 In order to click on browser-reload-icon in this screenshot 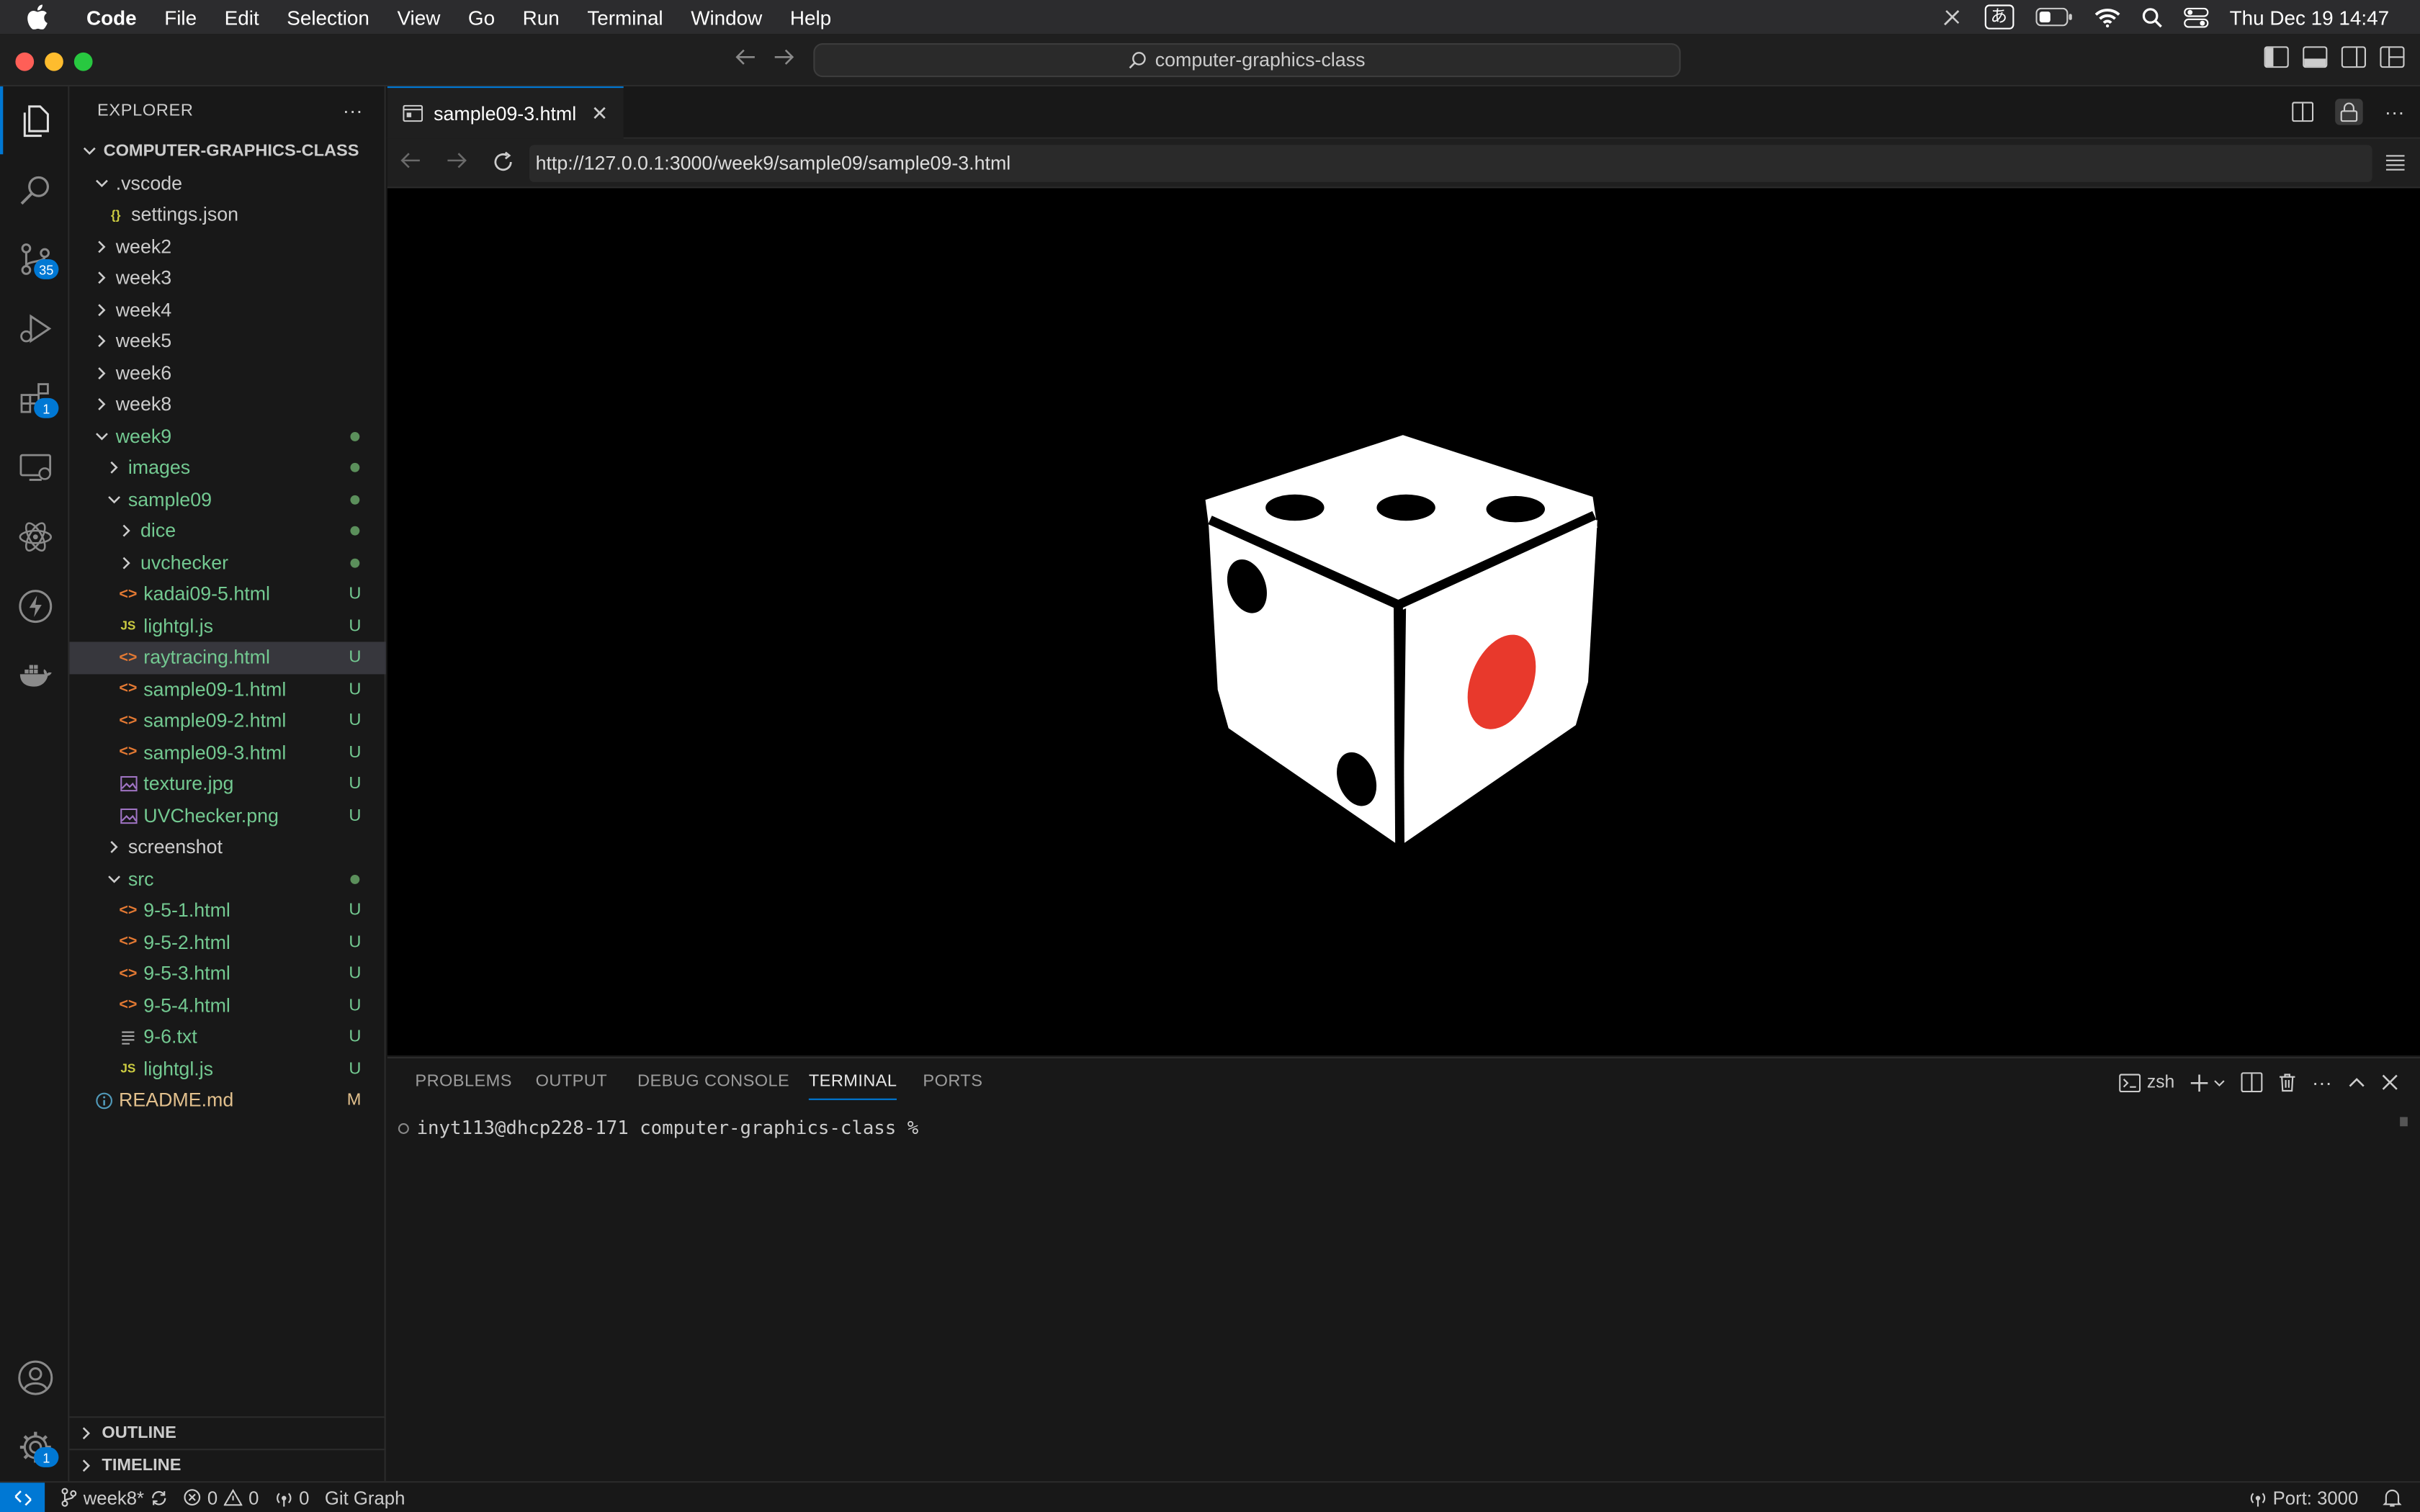, I will do `click(504, 162)`.